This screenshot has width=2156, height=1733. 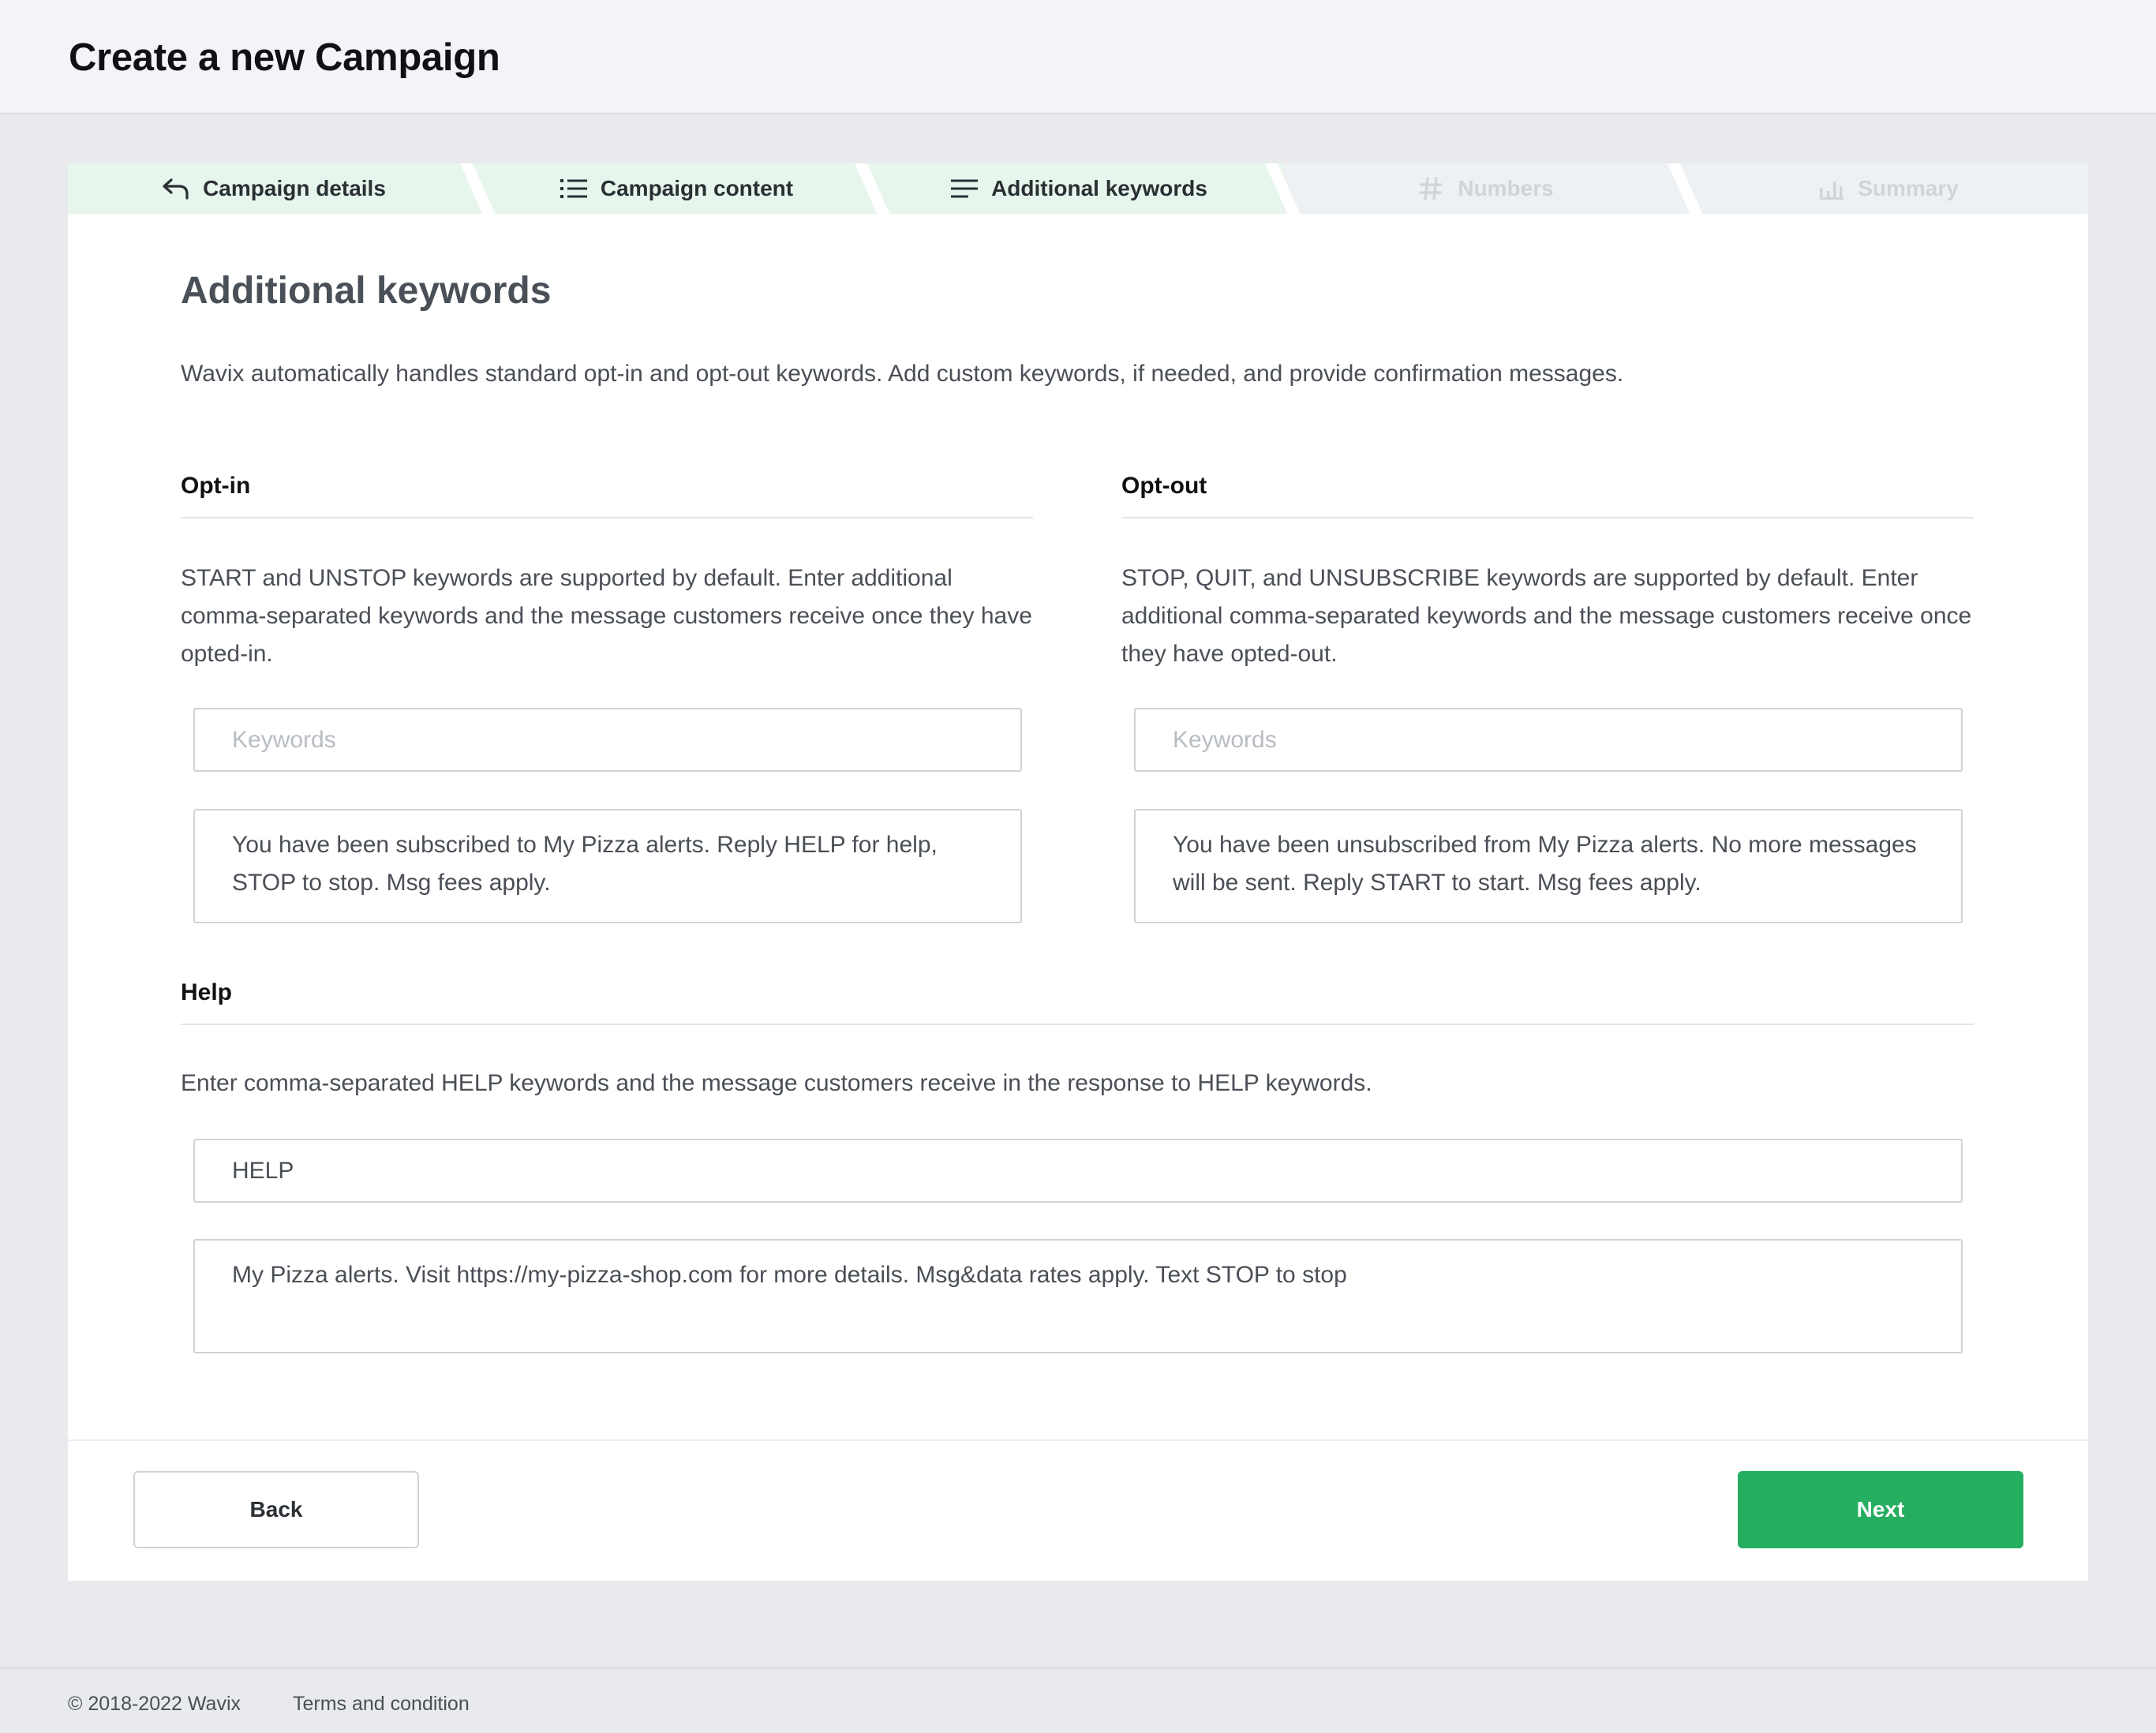 I want to click on optin-divider, so click(x=607, y=518).